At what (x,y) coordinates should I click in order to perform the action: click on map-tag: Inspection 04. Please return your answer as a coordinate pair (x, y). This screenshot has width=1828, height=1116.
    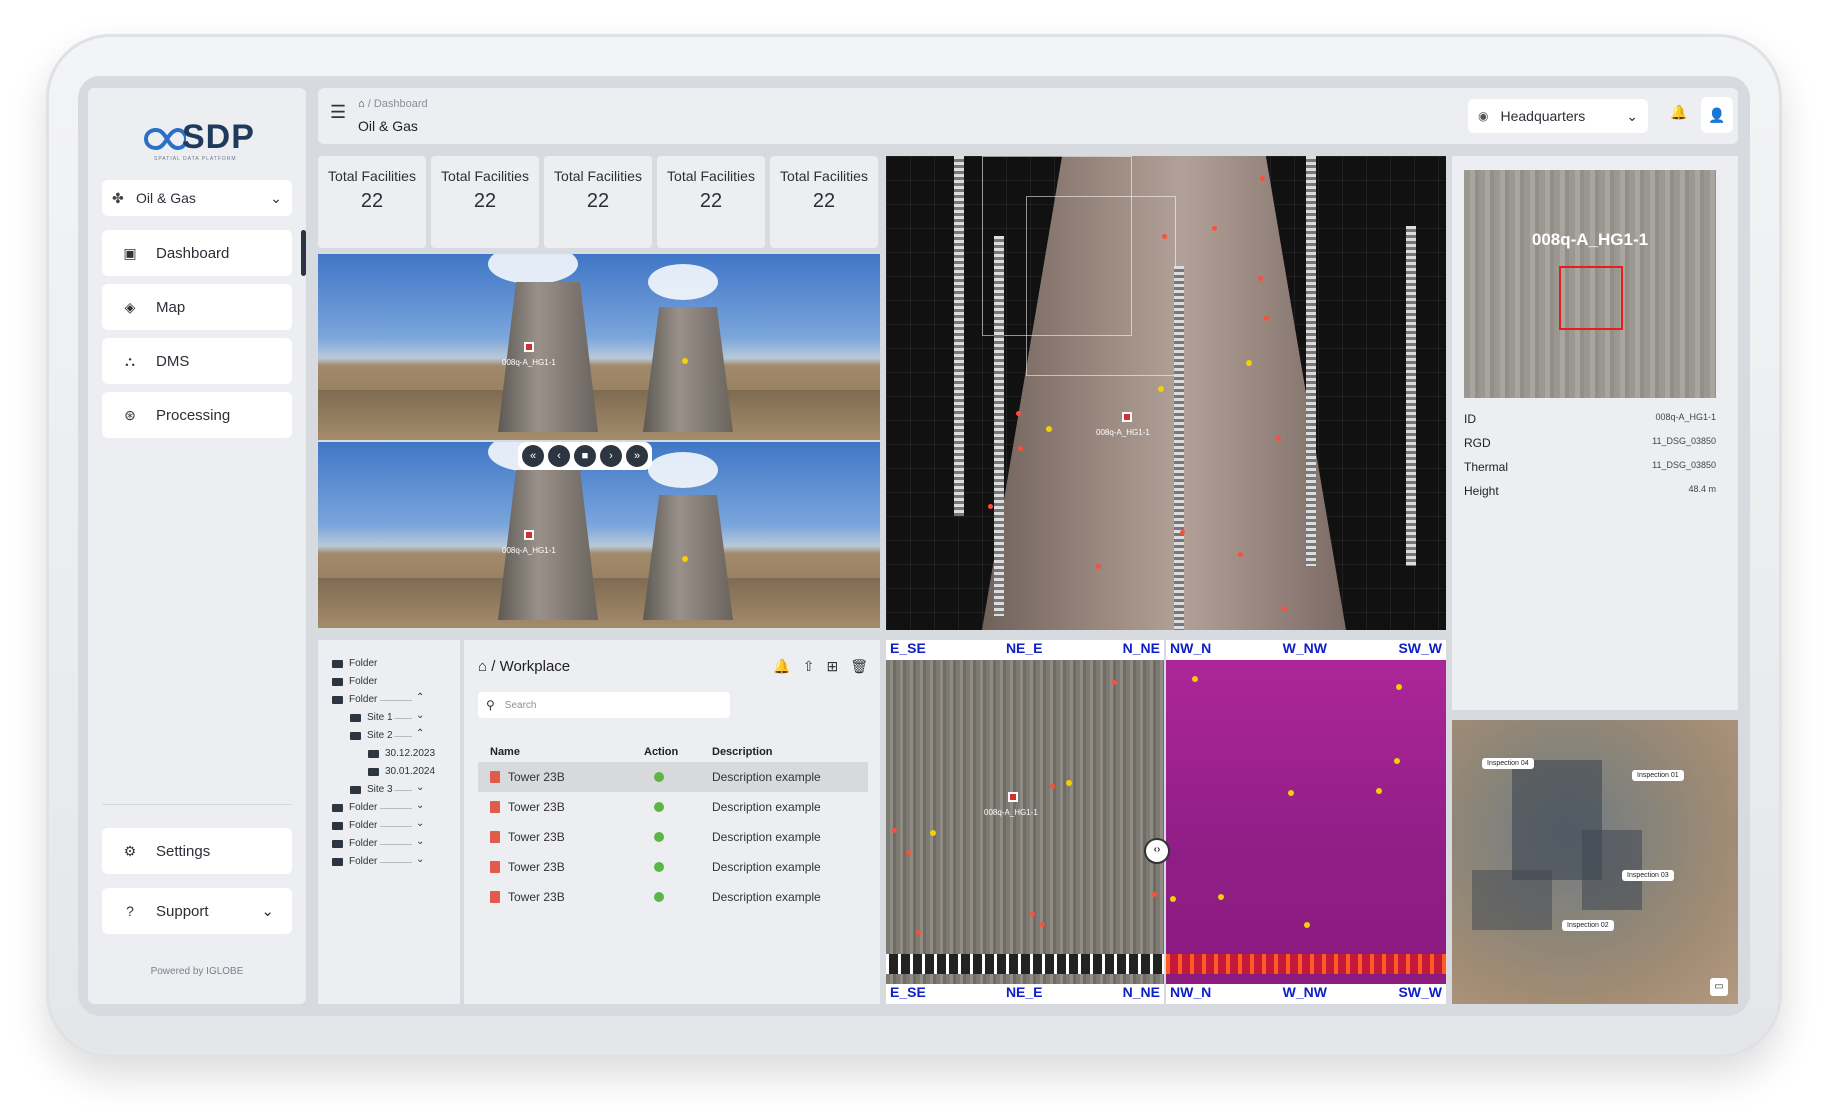
    Looking at the image, I should click on (1508, 763).